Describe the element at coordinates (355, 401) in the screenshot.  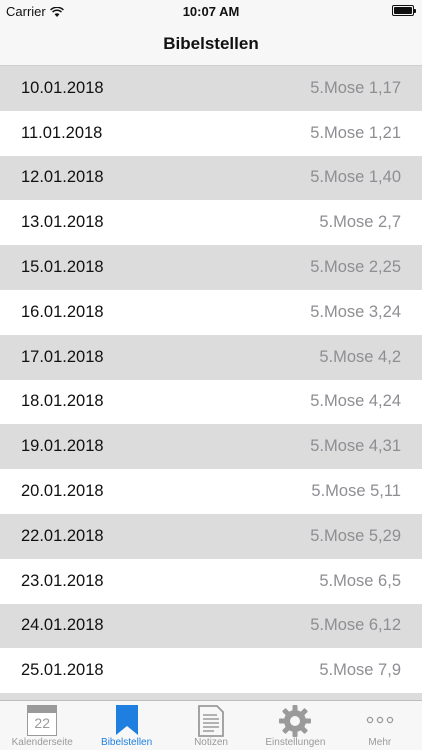
I see `row-reference: 5.Mose 4,24` at that location.